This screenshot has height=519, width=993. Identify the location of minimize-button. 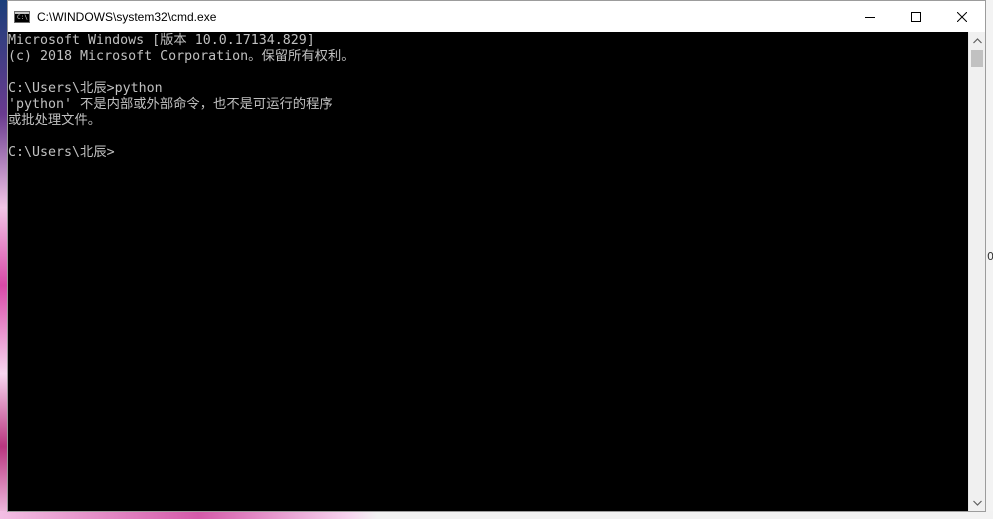
(870, 16).